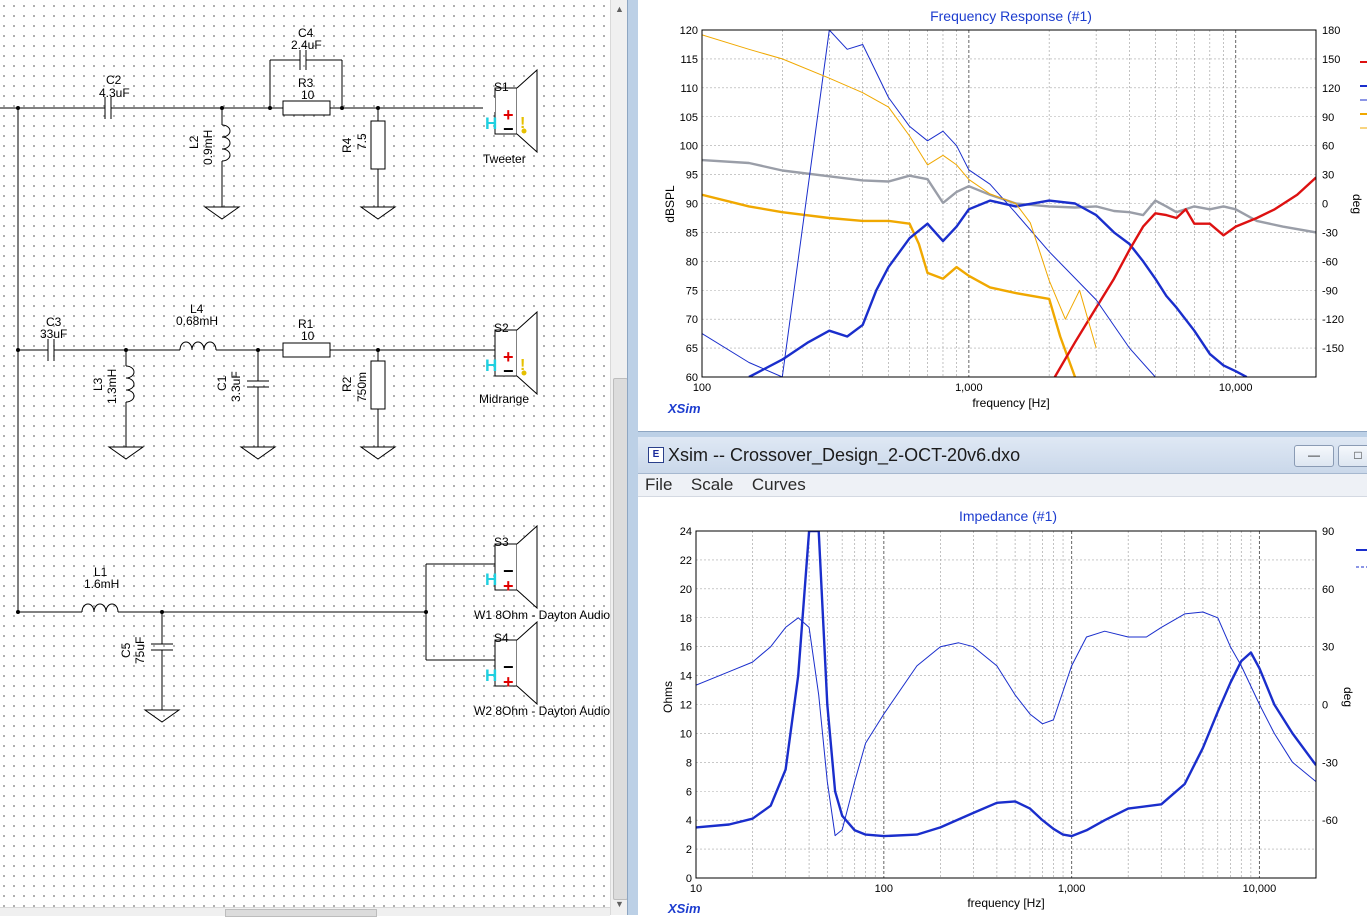 The height and width of the screenshot is (917, 1367). What do you see at coordinates (696, 889) in the screenshot?
I see `x-tick-label: 10` at bounding box center [696, 889].